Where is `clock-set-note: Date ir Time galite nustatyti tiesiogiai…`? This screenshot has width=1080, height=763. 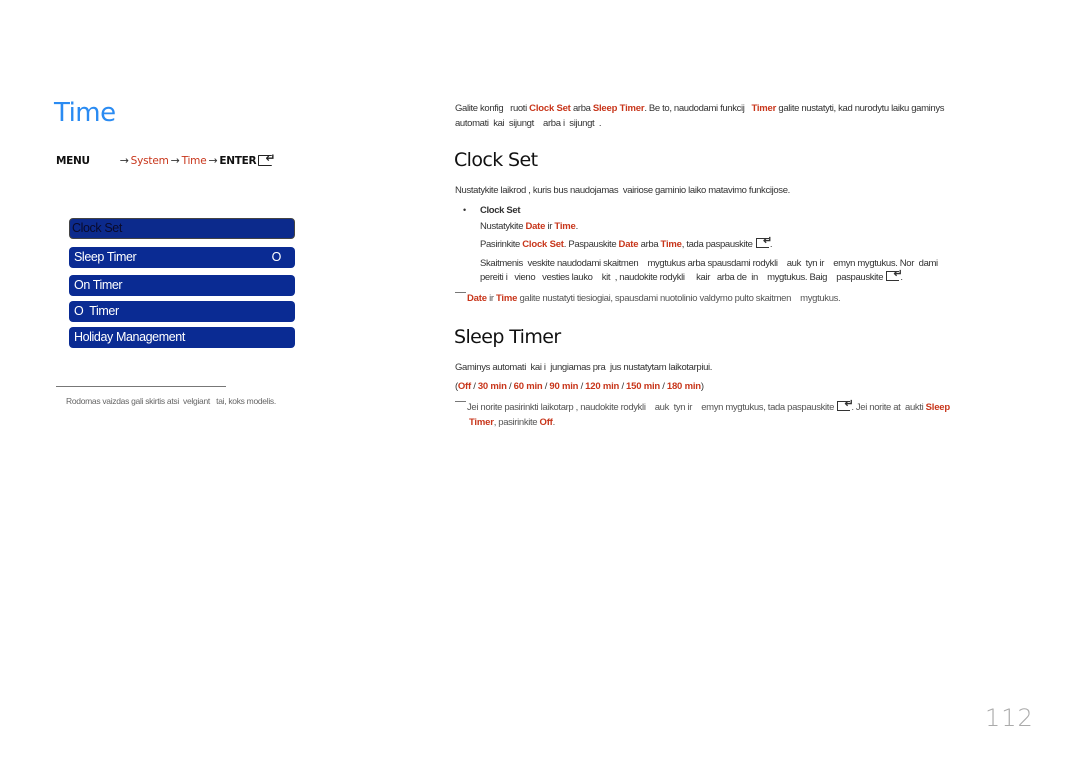
clock-set-note: Date ir Time galite nustatyti tiesiogiai… is located at coordinates (648, 298).